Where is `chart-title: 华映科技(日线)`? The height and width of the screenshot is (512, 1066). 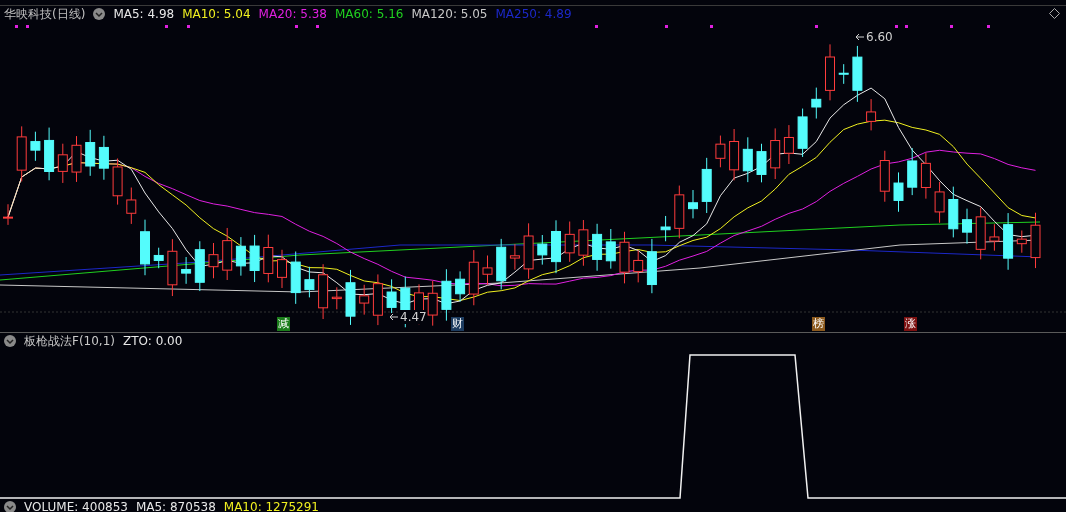
chart-title: 华映科技(日线) is located at coordinates (45, 14).